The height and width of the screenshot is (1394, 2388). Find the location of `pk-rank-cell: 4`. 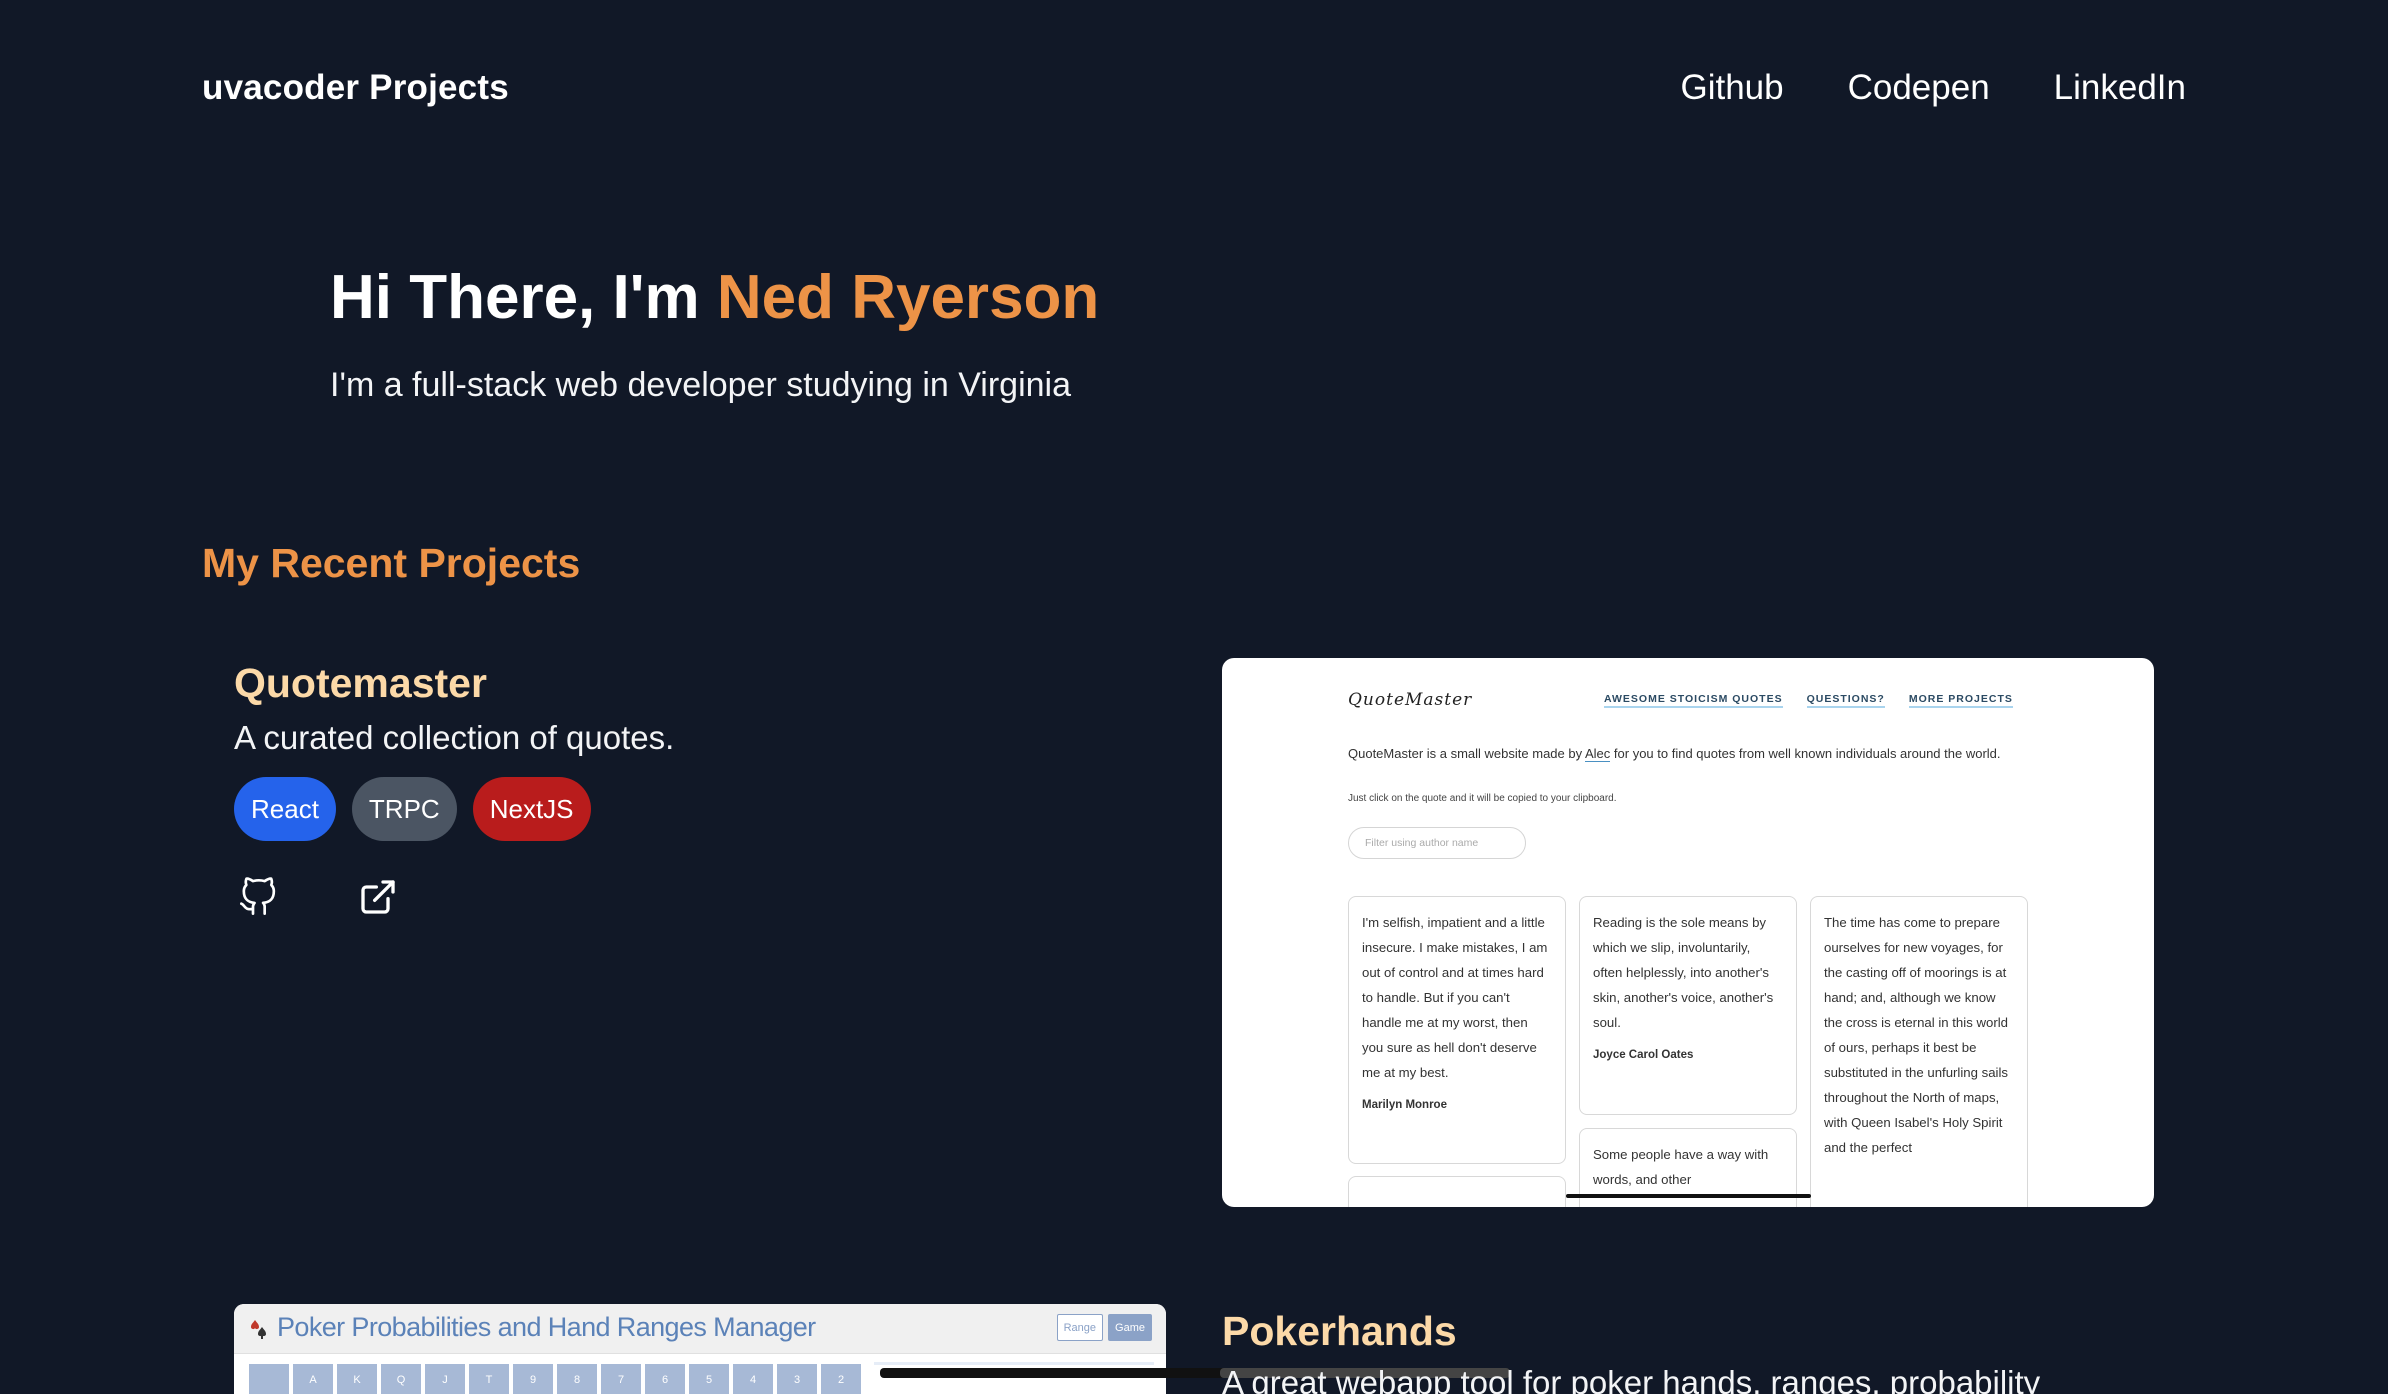

pk-rank-cell: 4 is located at coordinates (753, 1379).